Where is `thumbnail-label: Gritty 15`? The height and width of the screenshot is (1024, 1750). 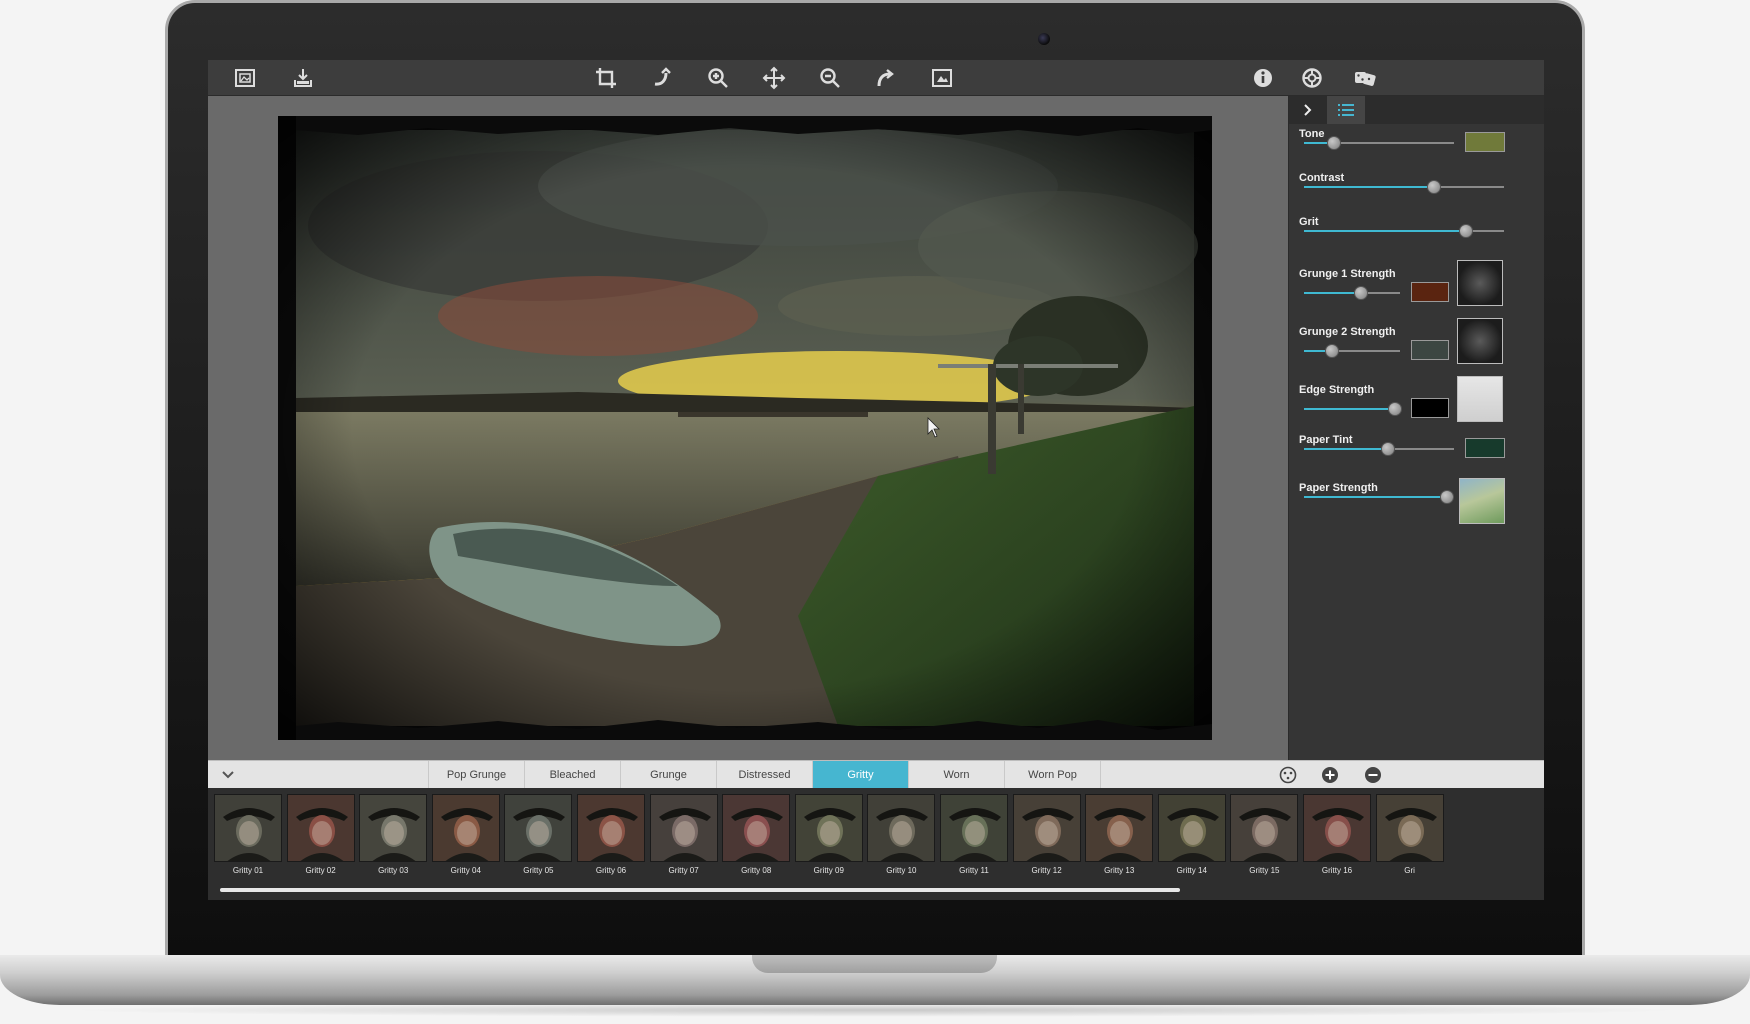
thumbnail-label: Gritty 15 is located at coordinates (1264, 870).